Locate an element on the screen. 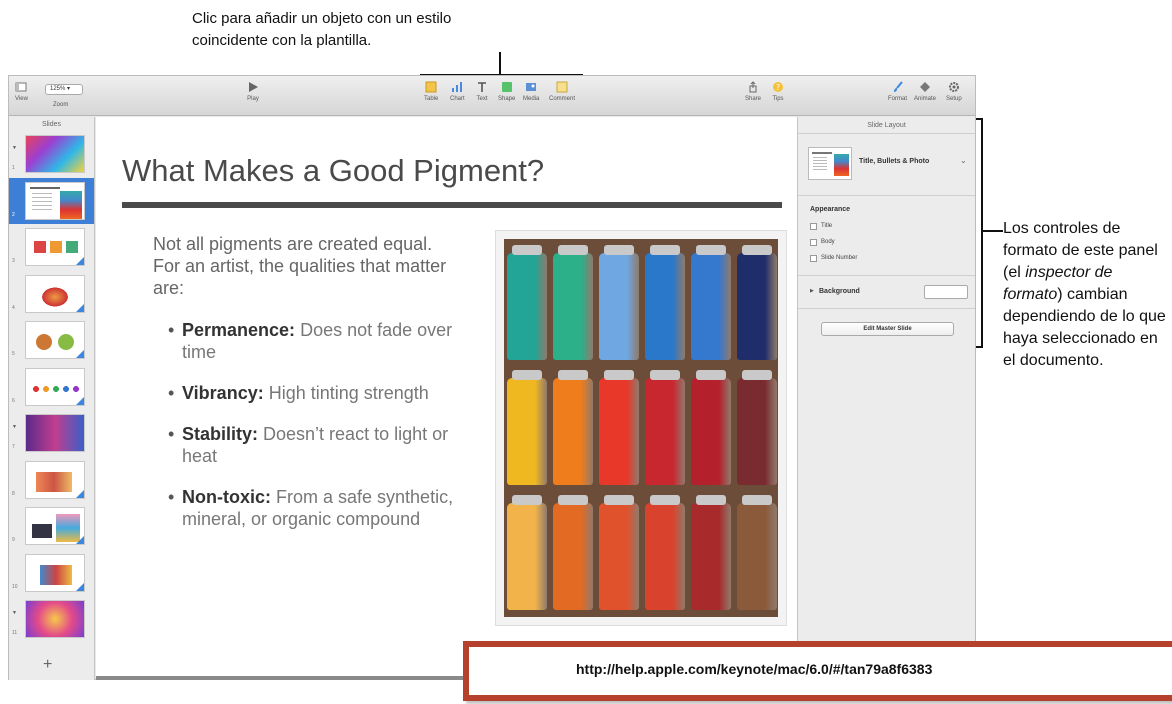 Image resolution: width=1172 pixels, height=704 pixels. table-button: Table is located at coordinates (431, 91).